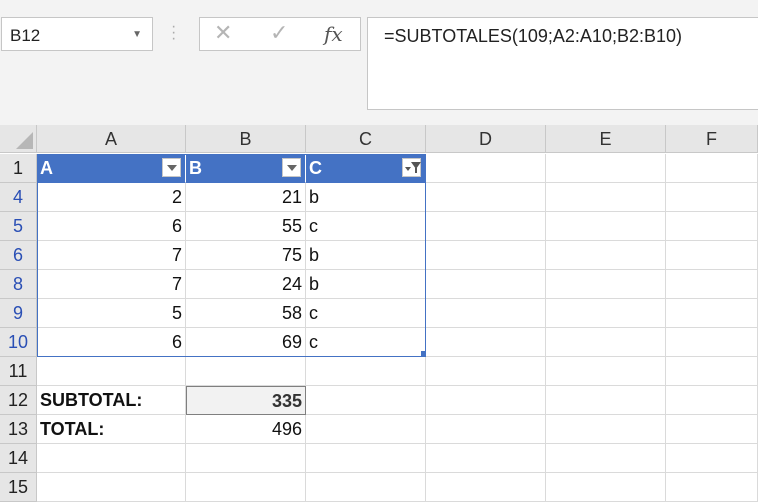  Describe the element at coordinates (712, 284) in the screenshot. I see `cell-f8` at that location.